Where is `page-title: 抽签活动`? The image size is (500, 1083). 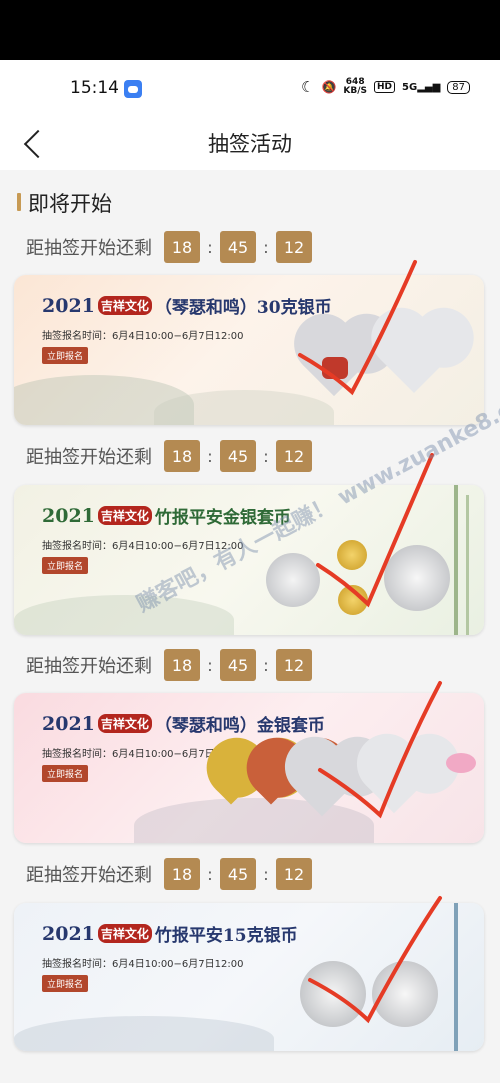 page-title: 抽签活动 is located at coordinates (250, 144).